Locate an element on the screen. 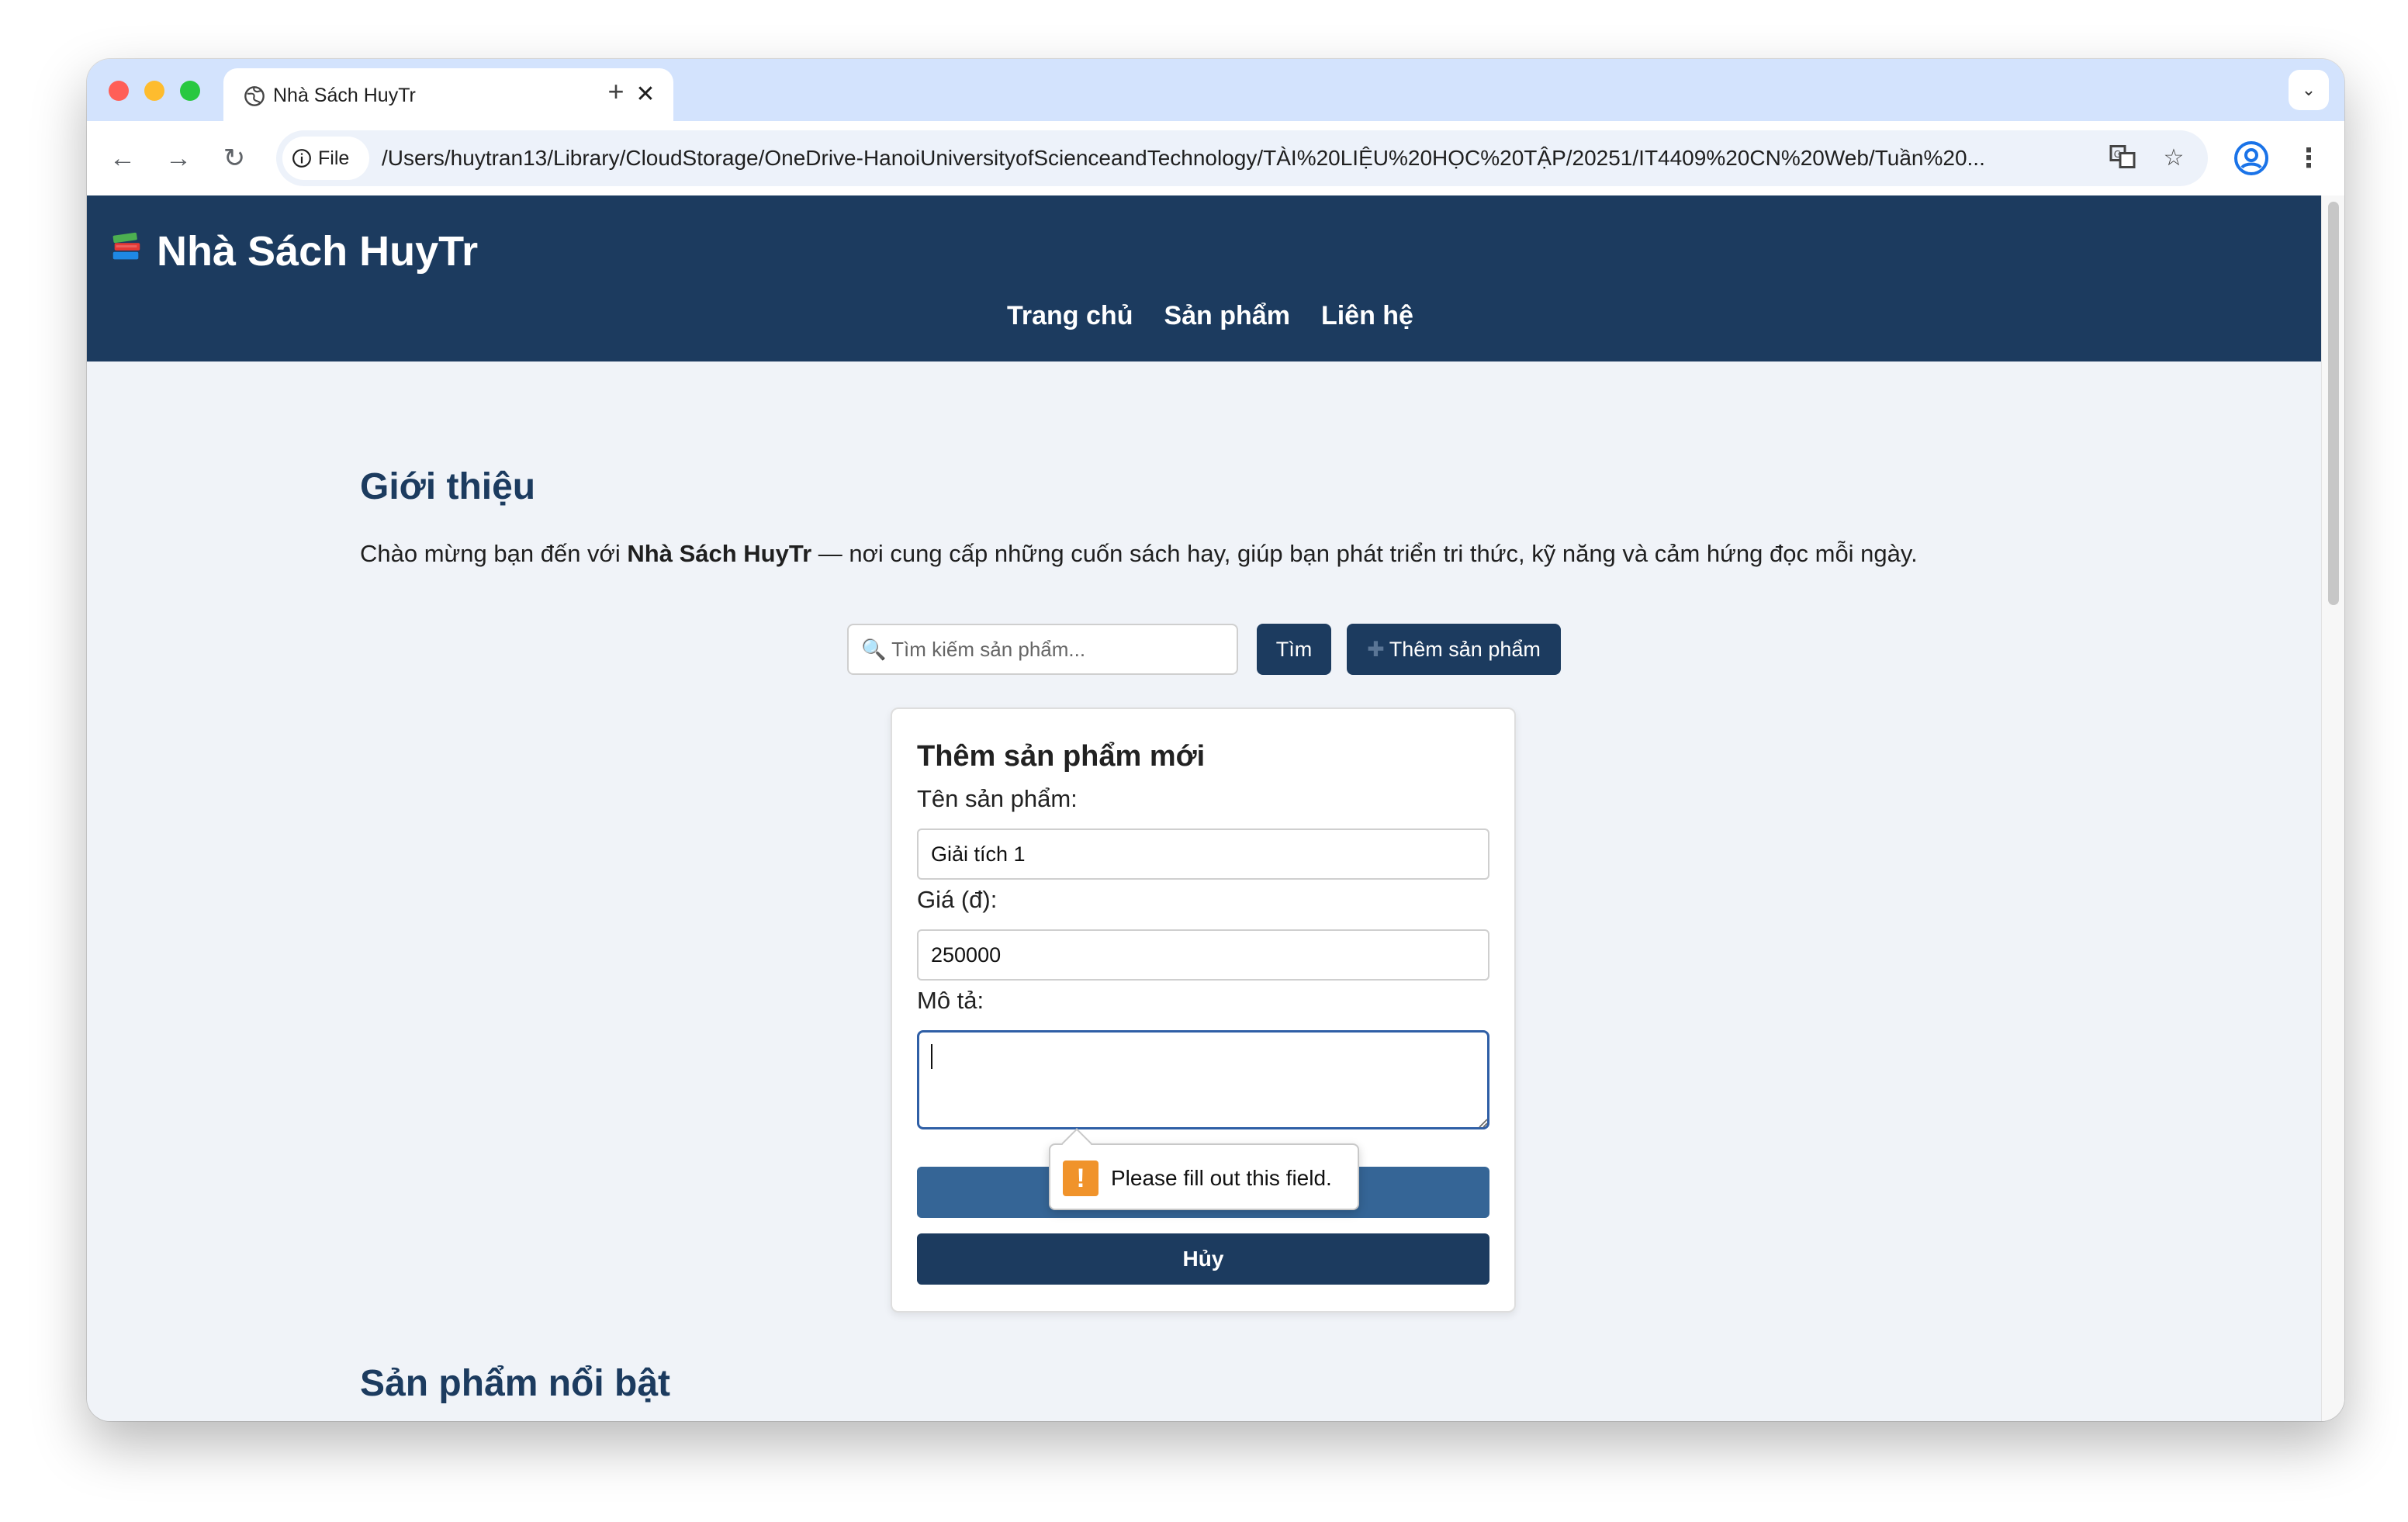 This screenshot has width=2408, height=1522. plus-icon: ✚ is located at coordinates (1376, 649).